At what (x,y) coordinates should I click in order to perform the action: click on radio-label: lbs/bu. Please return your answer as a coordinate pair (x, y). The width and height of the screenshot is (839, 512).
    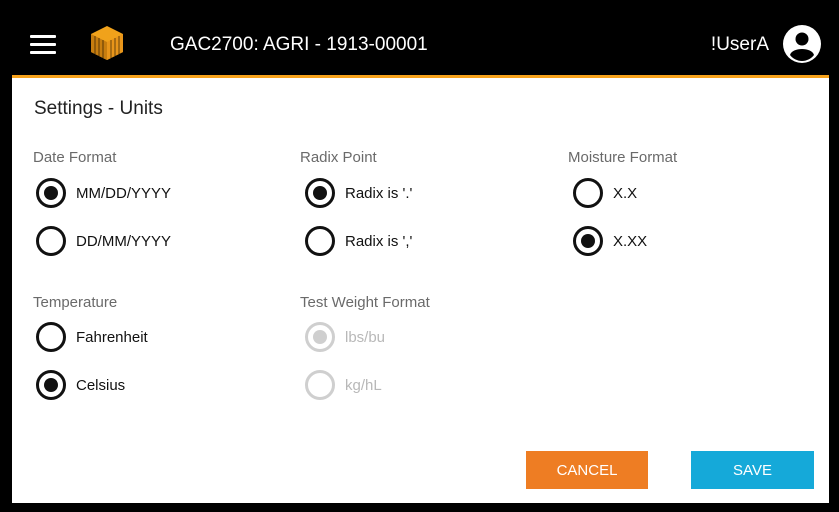
    Looking at the image, I should click on (365, 337).